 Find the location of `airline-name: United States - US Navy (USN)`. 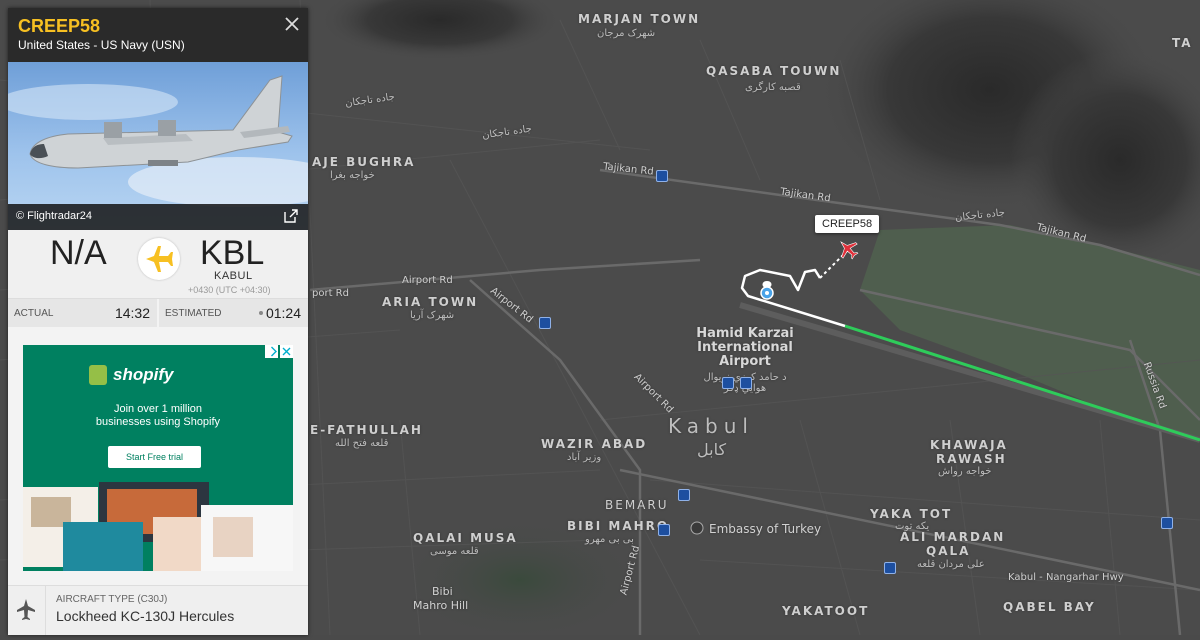

airline-name: United States - US Navy (USN) is located at coordinates (101, 45).